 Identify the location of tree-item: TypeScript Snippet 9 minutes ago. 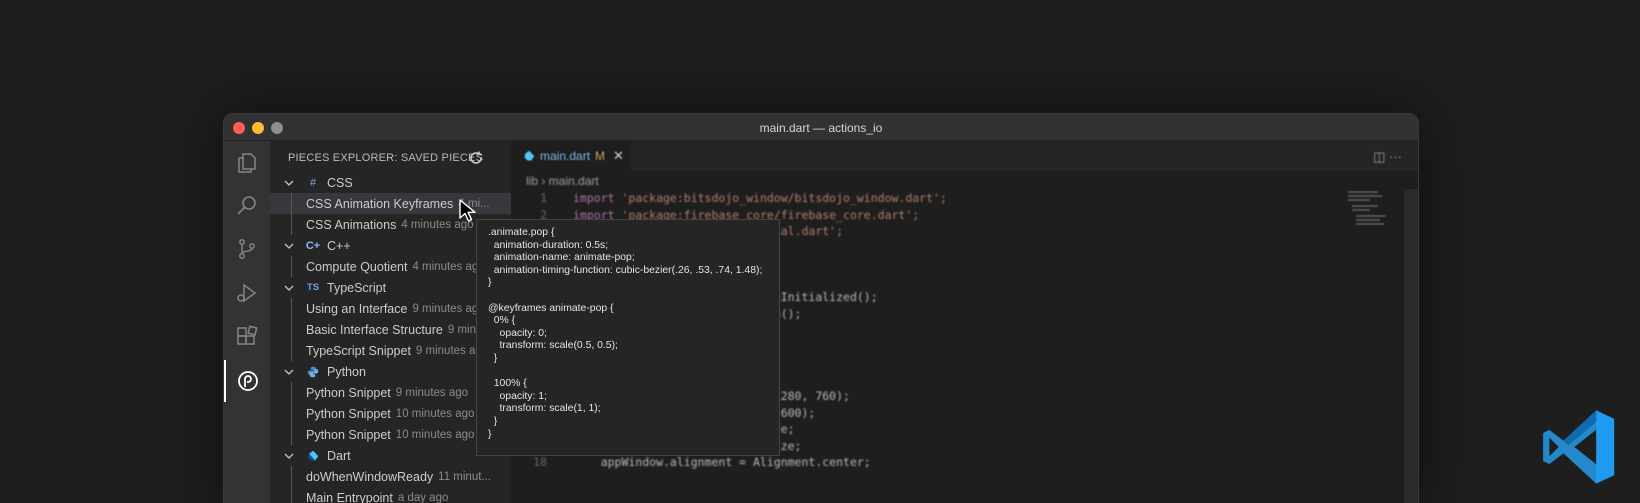
(390, 350).